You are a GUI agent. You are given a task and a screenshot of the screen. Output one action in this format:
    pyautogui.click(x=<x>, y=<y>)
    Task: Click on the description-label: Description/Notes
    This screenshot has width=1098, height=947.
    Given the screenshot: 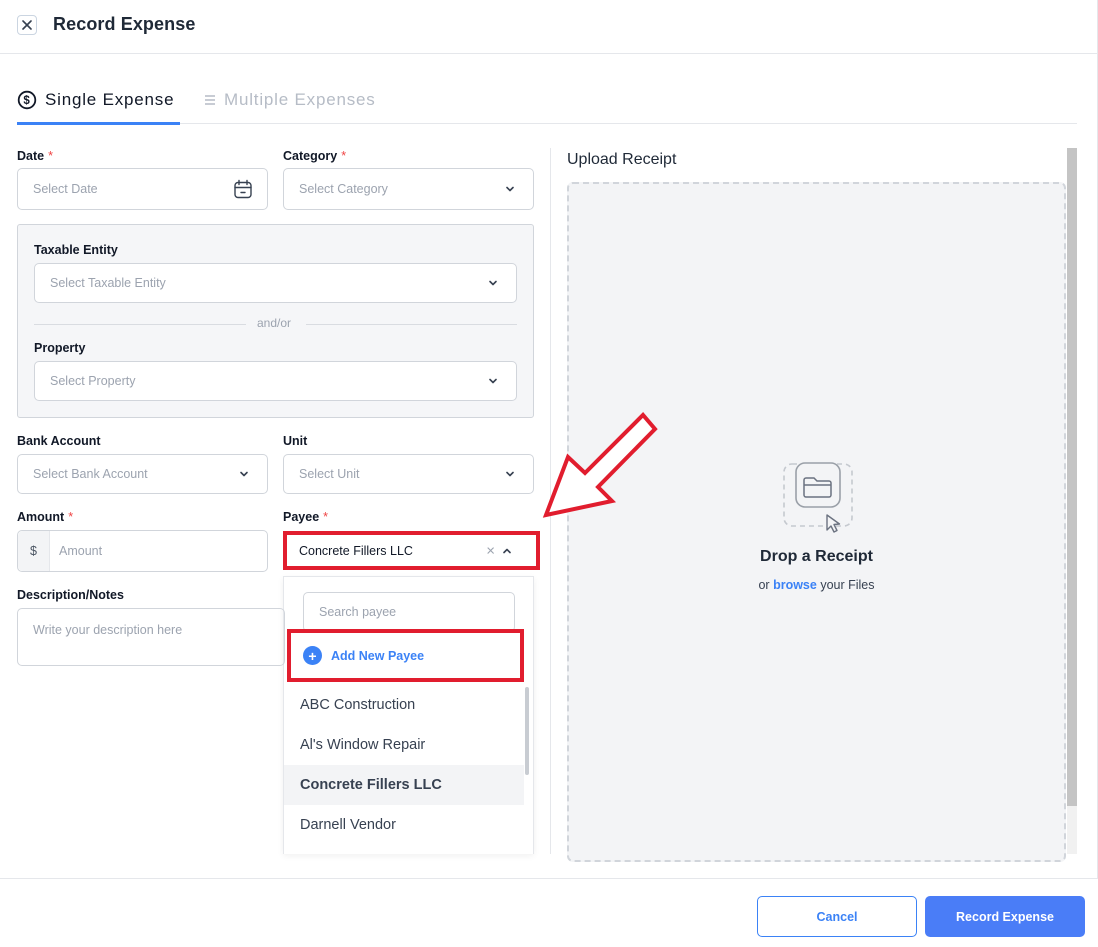 What is the action you would take?
    pyautogui.click(x=70, y=595)
    